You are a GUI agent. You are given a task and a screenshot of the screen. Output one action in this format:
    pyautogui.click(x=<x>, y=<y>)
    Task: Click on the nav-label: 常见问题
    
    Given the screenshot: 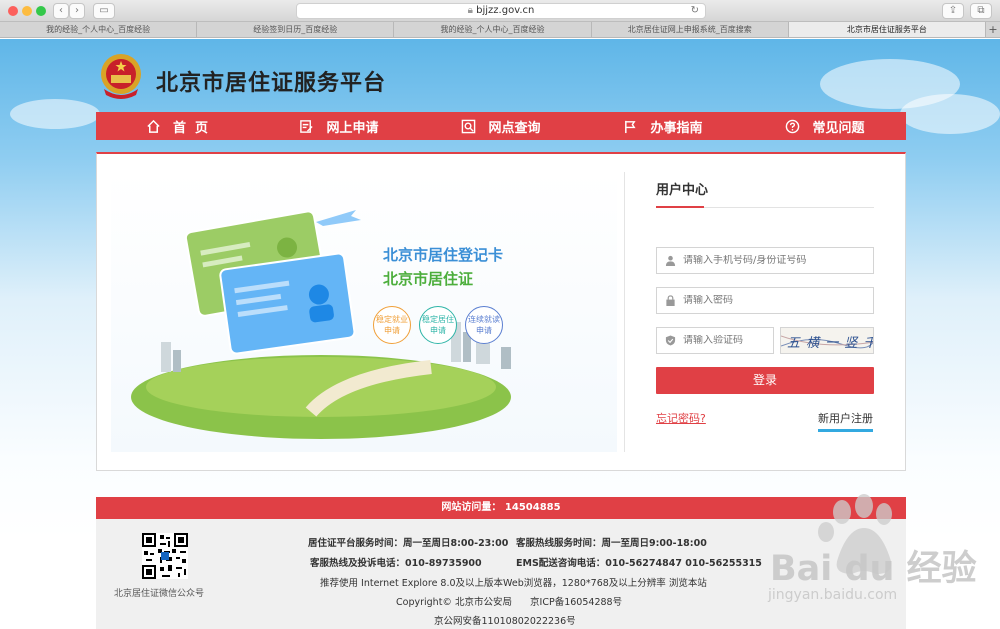 What is the action you would take?
    pyautogui.click(x=838, y=128)
    